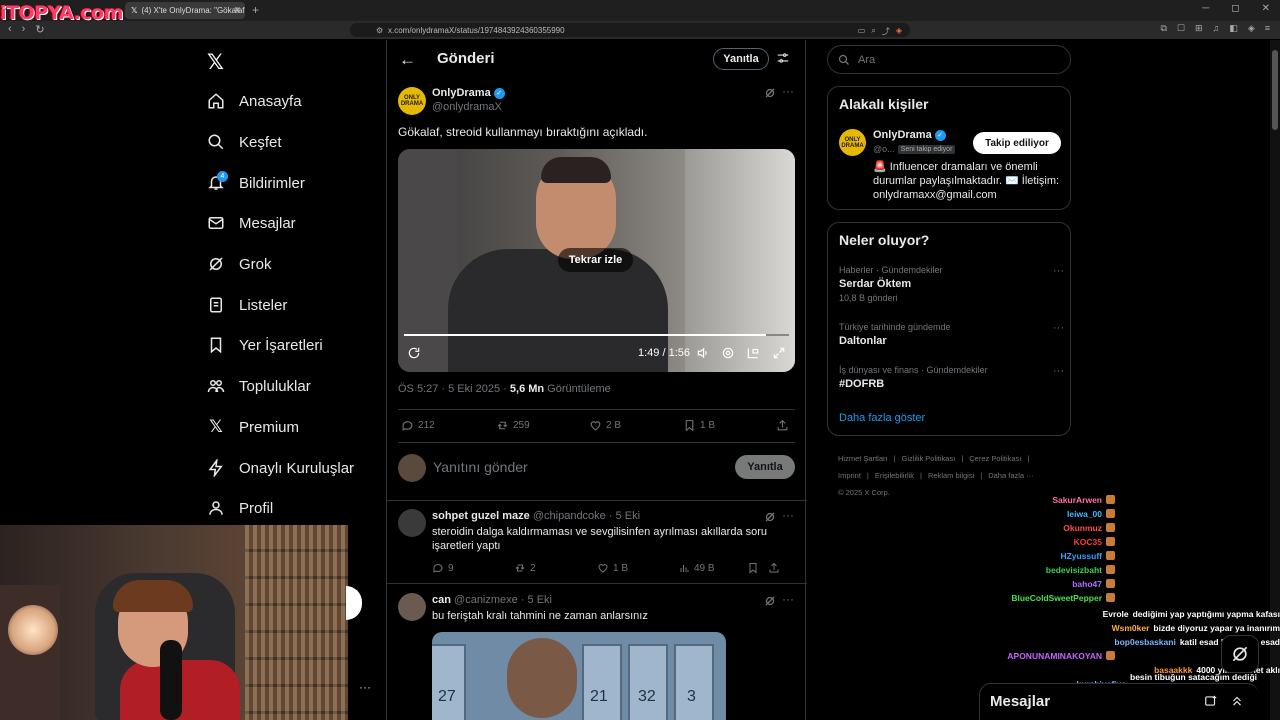 This screenshot has width=1280, height=720. What do you see at coordinates (862, 31) in the screenshot?
I see `screen-icon: ▭` at bounding box center [862, 31].